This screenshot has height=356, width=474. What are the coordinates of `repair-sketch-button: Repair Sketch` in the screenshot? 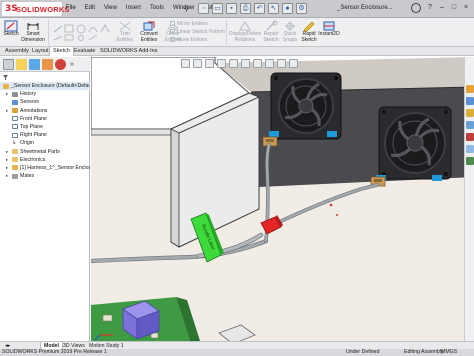 It's located at (271, 31).